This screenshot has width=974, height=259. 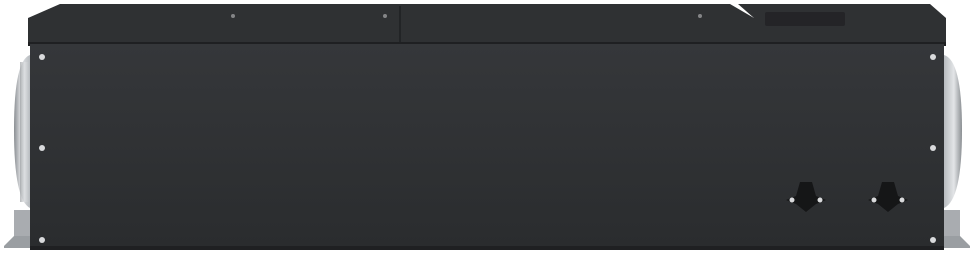 What do you see at coordinates (22, 131) in the screenshot?
I see `left-duct-collar` at bounding box center [22, 131].